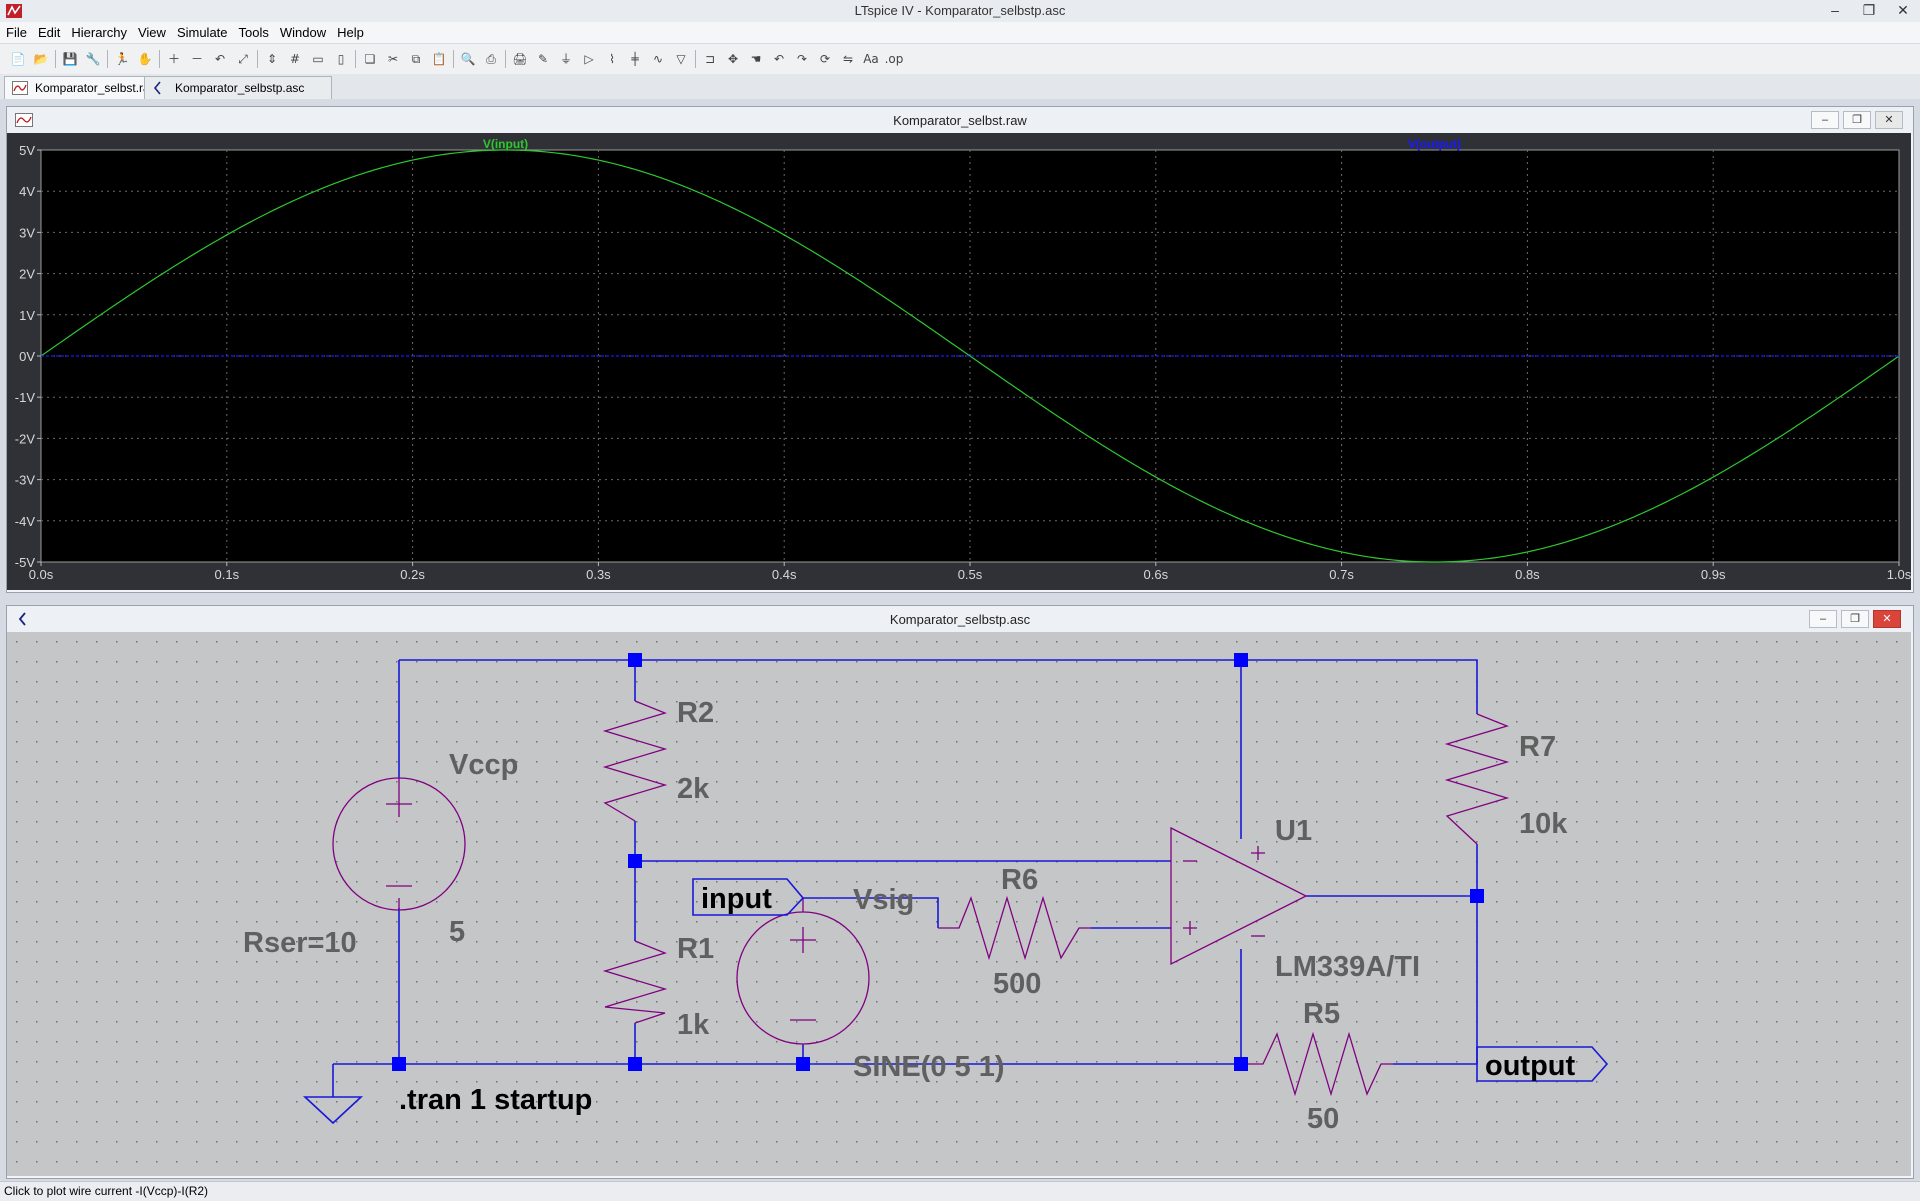  I want to click on drag-icon: ☚, so click(756, 59).